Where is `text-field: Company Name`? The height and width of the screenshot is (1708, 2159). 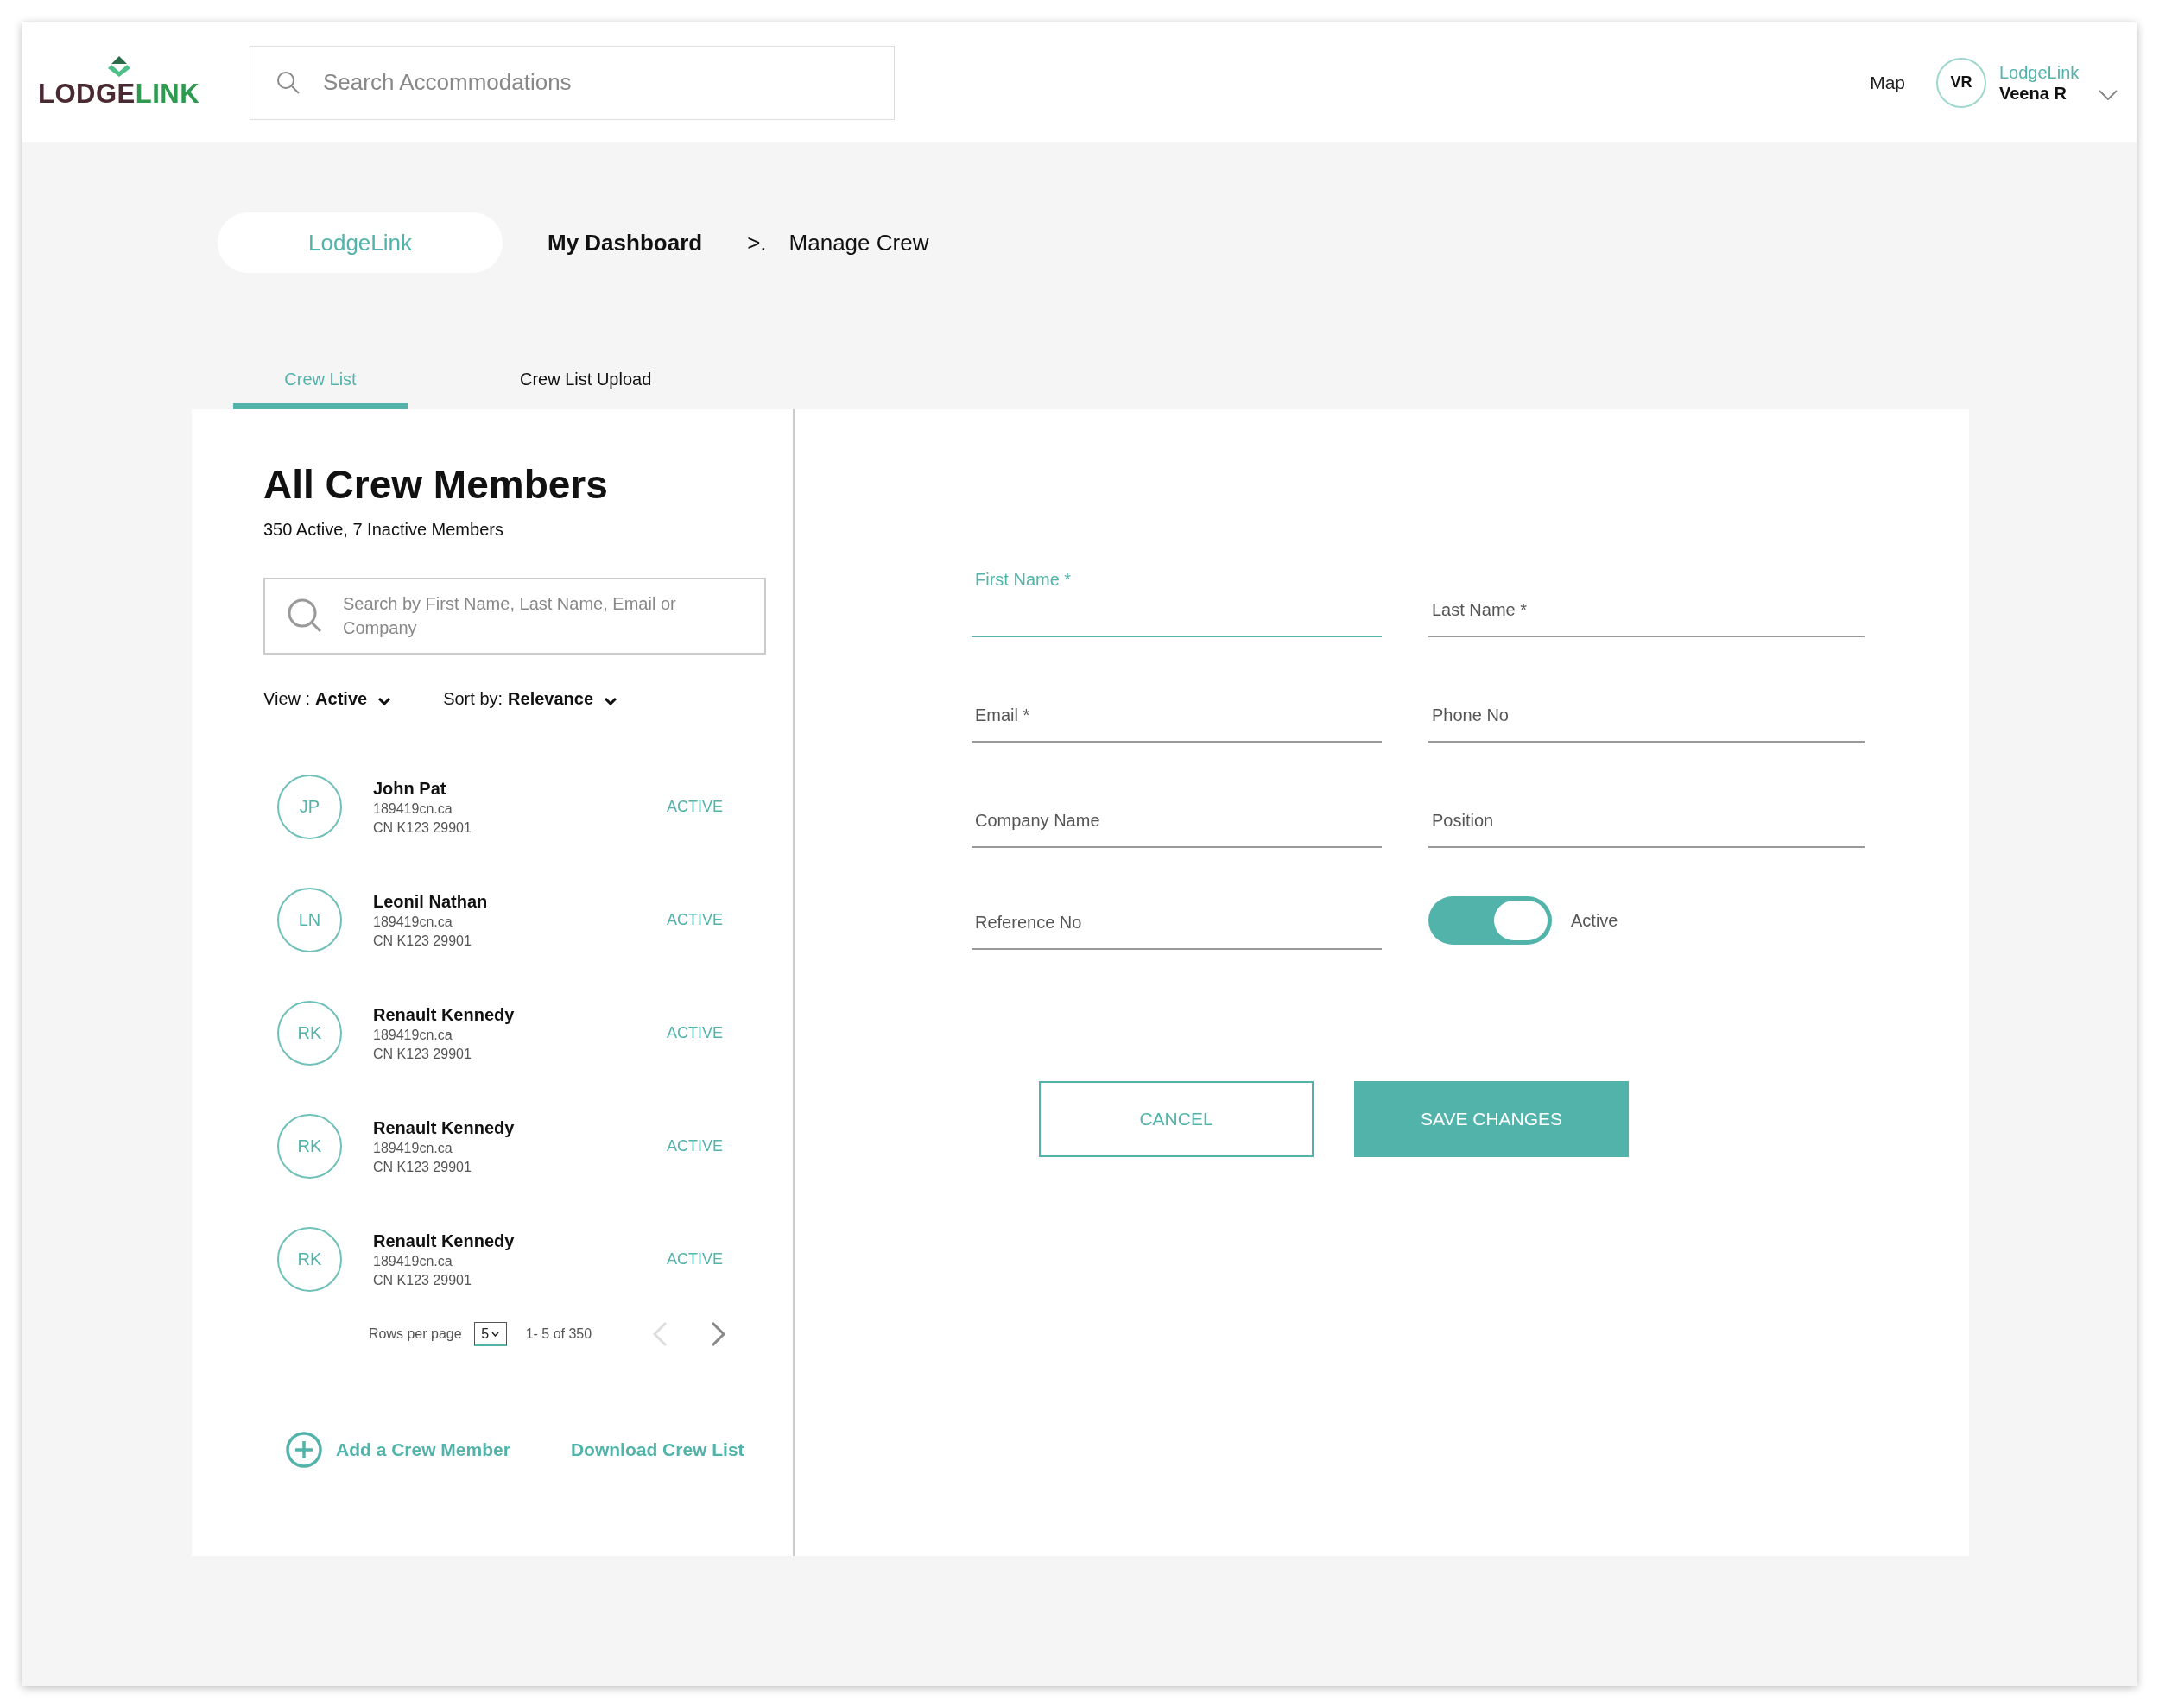
text-field: Company Name is located at coordinates (1177, 817).